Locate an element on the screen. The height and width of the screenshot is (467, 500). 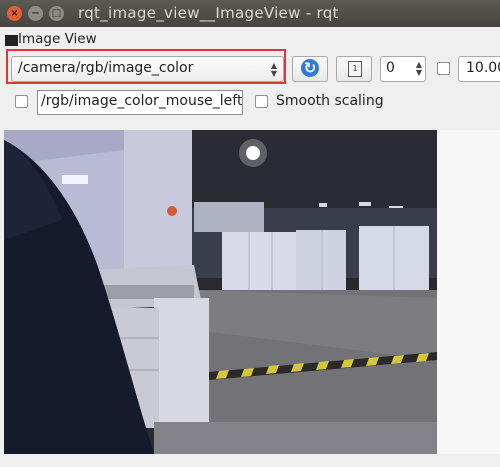
image-margin is located at coordinates (468, 292).